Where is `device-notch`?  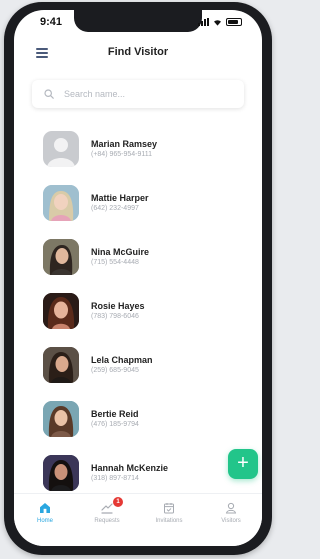
device-notch is located at coordinates (138, 21).